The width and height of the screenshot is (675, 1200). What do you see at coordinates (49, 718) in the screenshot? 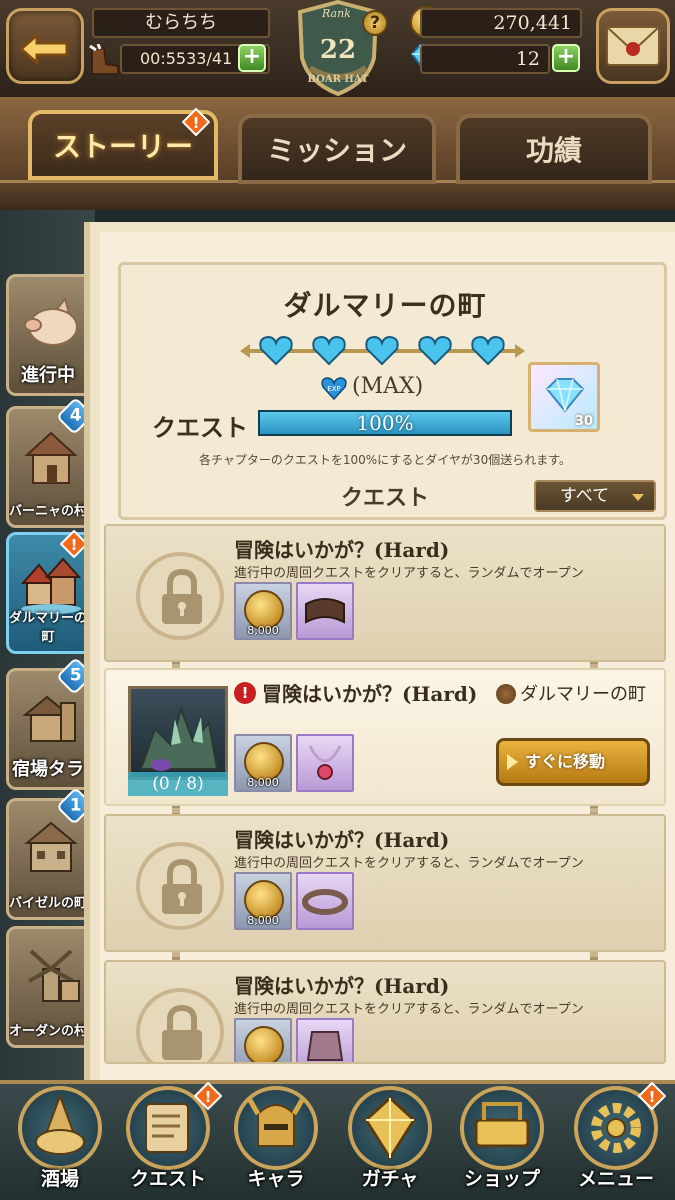
I see `inn-house-icon` at bounding box center [49, 718].